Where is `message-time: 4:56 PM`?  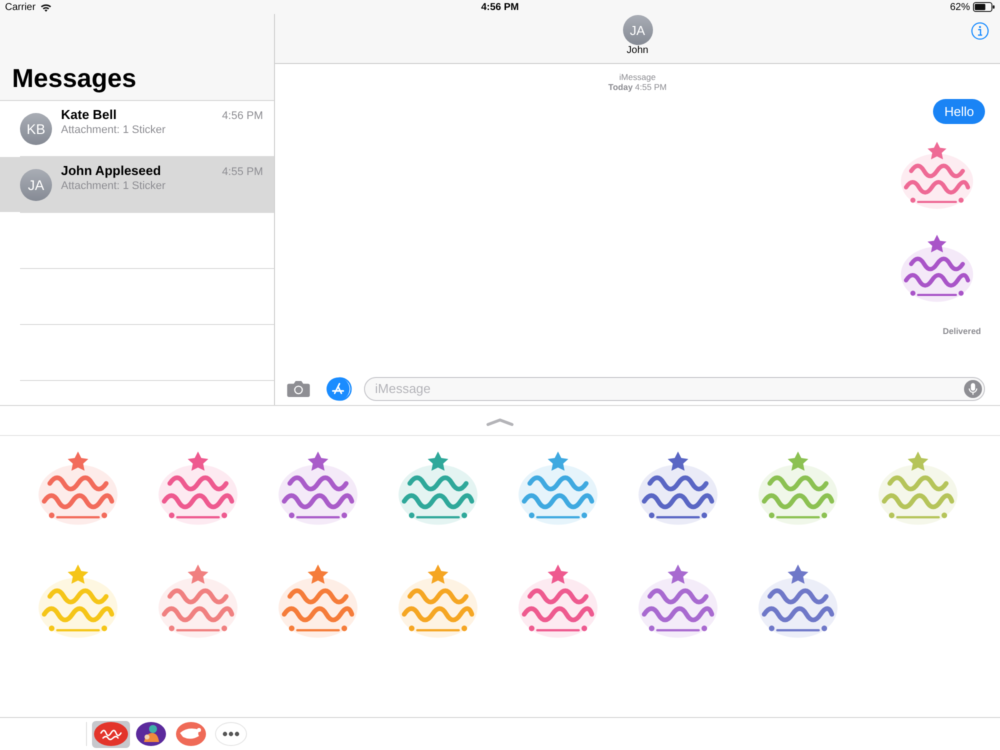 message-time: 4:56 PM is located at coordinates (242, 116).